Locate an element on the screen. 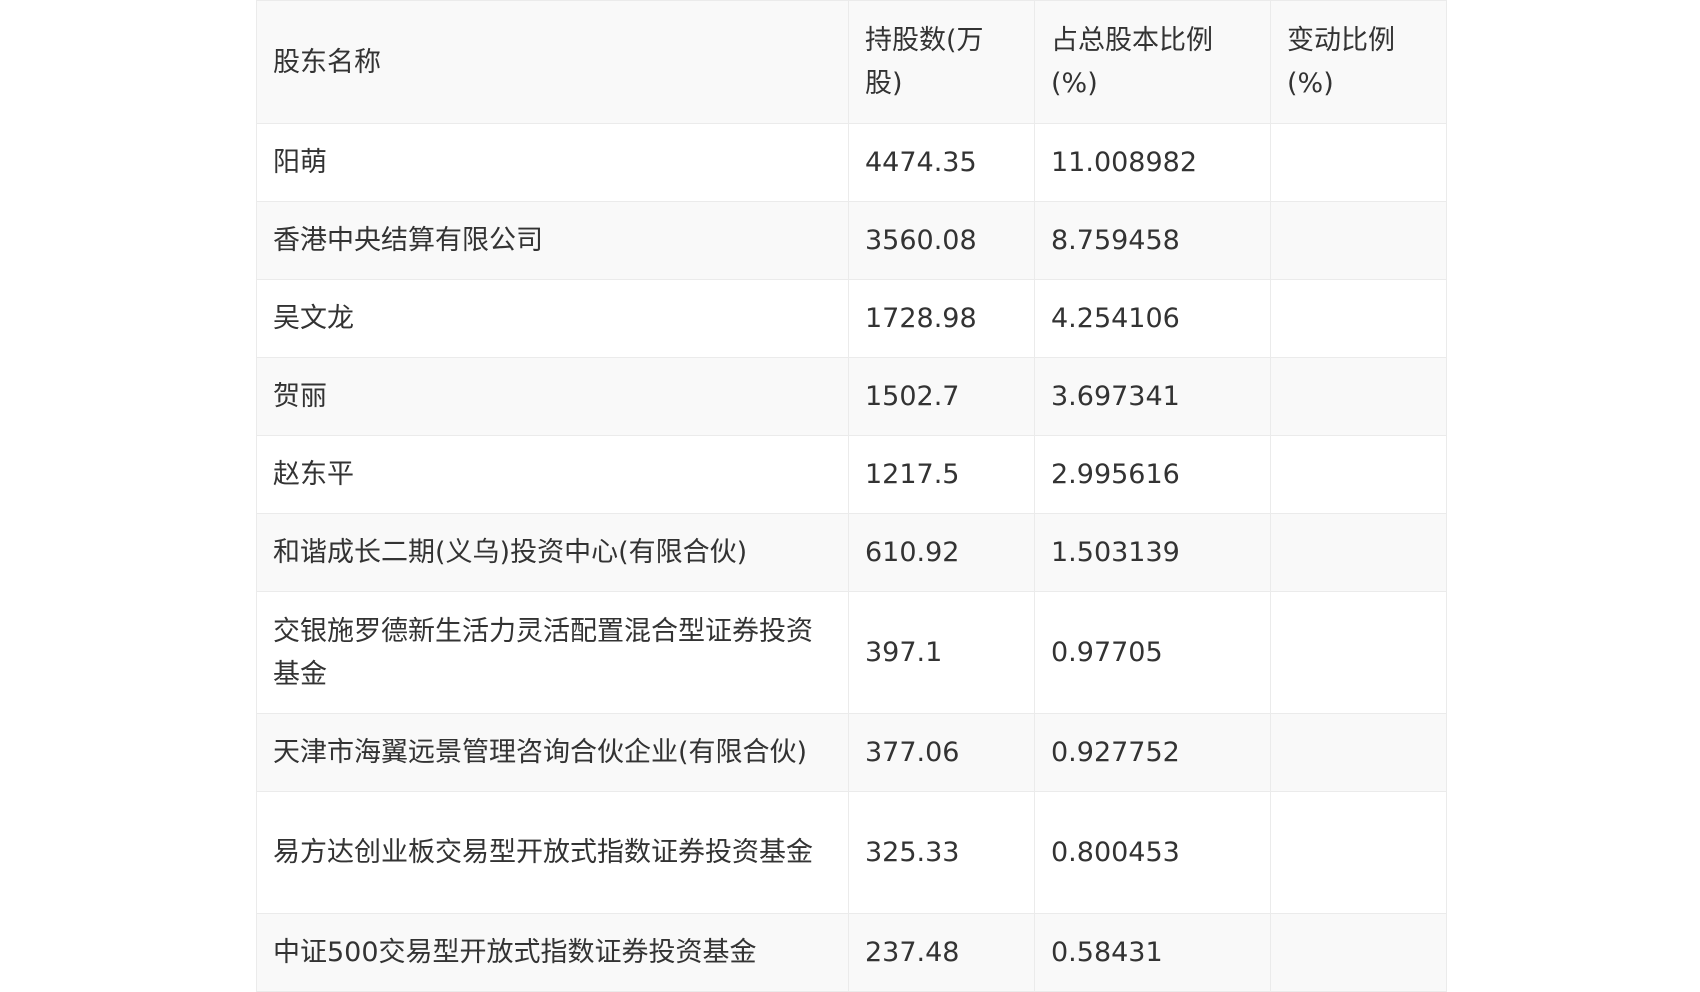  cell-shares: 1502.7 is located at coordinates (941, 396).